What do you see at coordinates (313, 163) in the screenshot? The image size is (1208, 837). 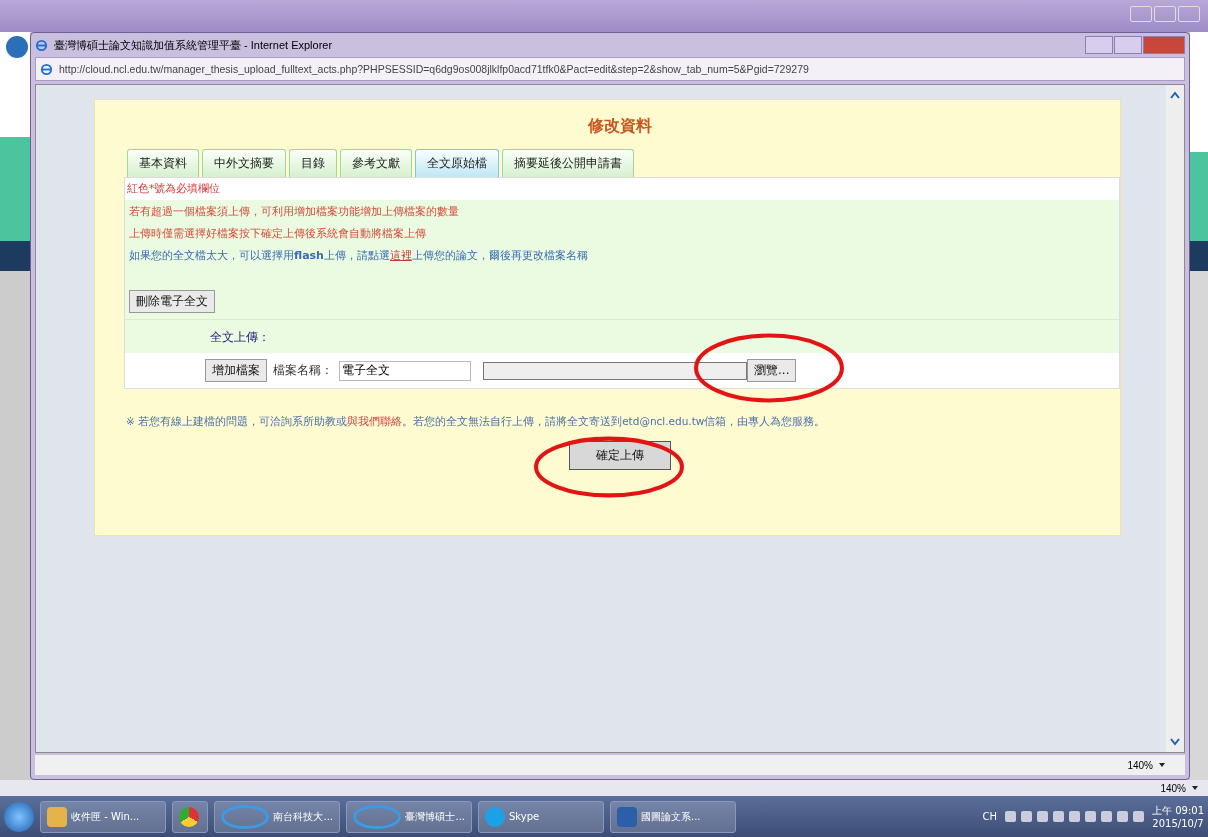 I see `tab: 目錄` at bounding box center [313, 163].